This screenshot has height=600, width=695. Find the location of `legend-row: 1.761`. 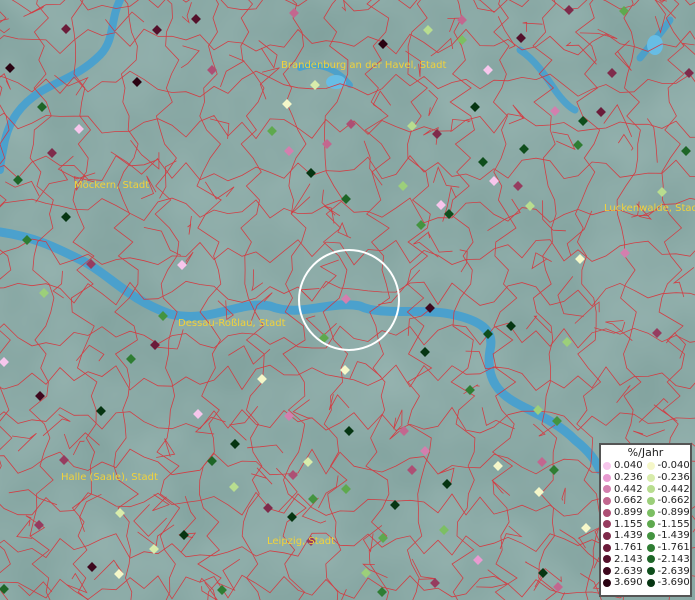

legend-row: 1.761 is located at coordinates (625, 548).